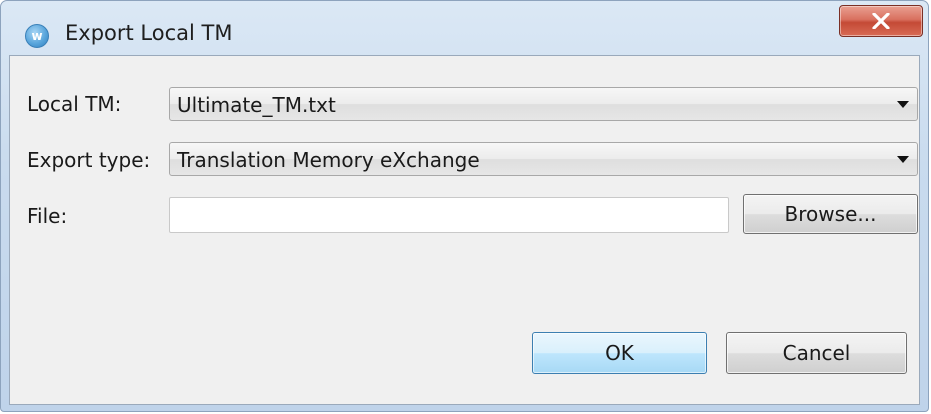  What do you see at coordinates (816, 353) in the screenshot?
I see `cancel-button: Cancel` at bounding box center [816, 353].